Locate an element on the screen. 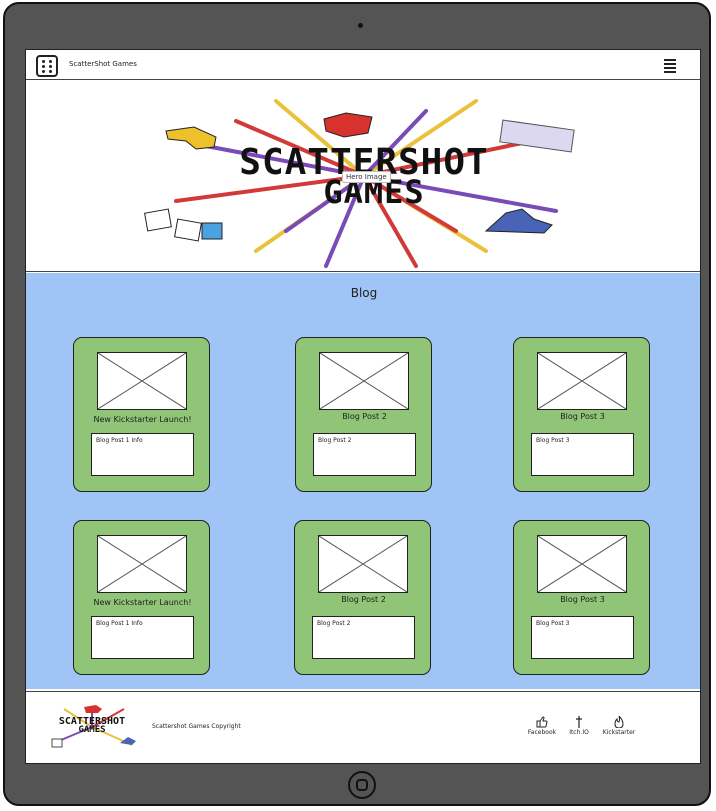  facebook-label: Facebook is located at coordinates (542, 732).